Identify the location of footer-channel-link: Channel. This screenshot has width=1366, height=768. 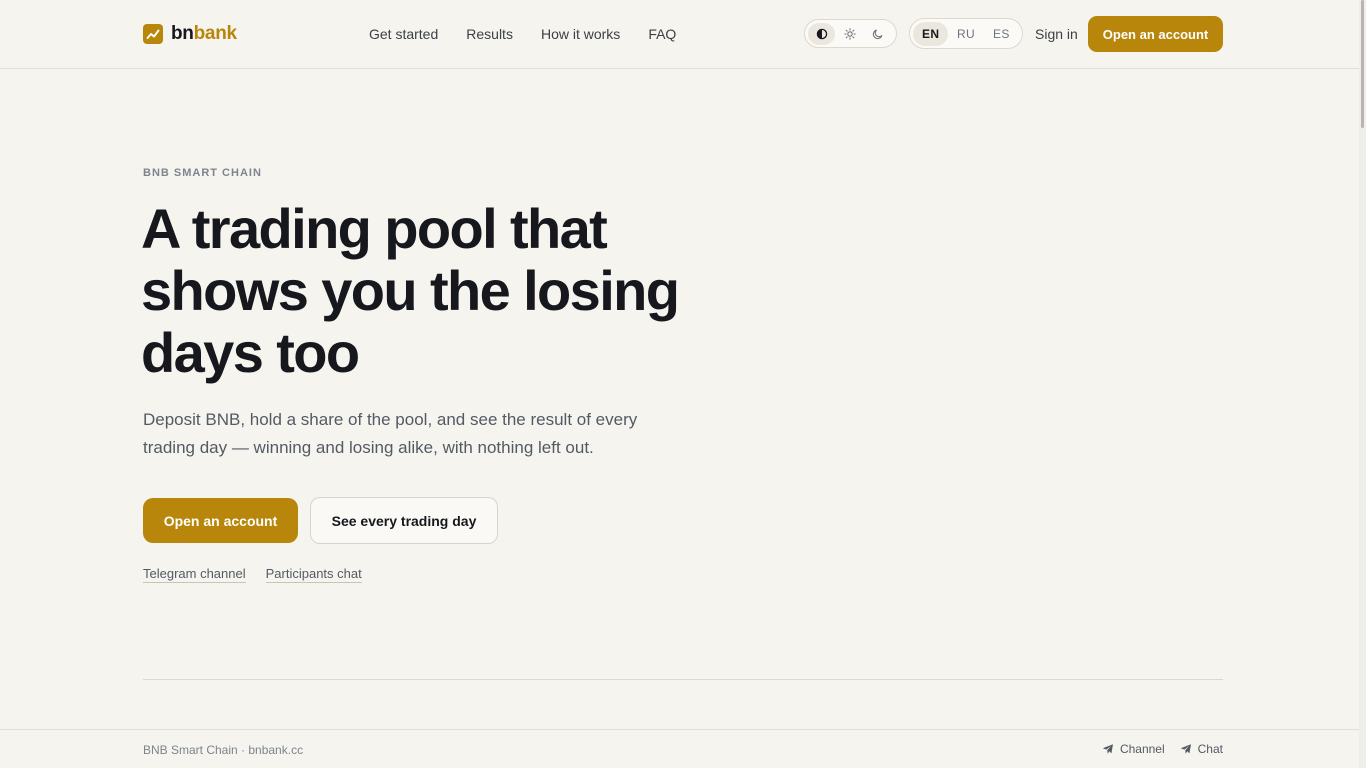
(1133, 749).